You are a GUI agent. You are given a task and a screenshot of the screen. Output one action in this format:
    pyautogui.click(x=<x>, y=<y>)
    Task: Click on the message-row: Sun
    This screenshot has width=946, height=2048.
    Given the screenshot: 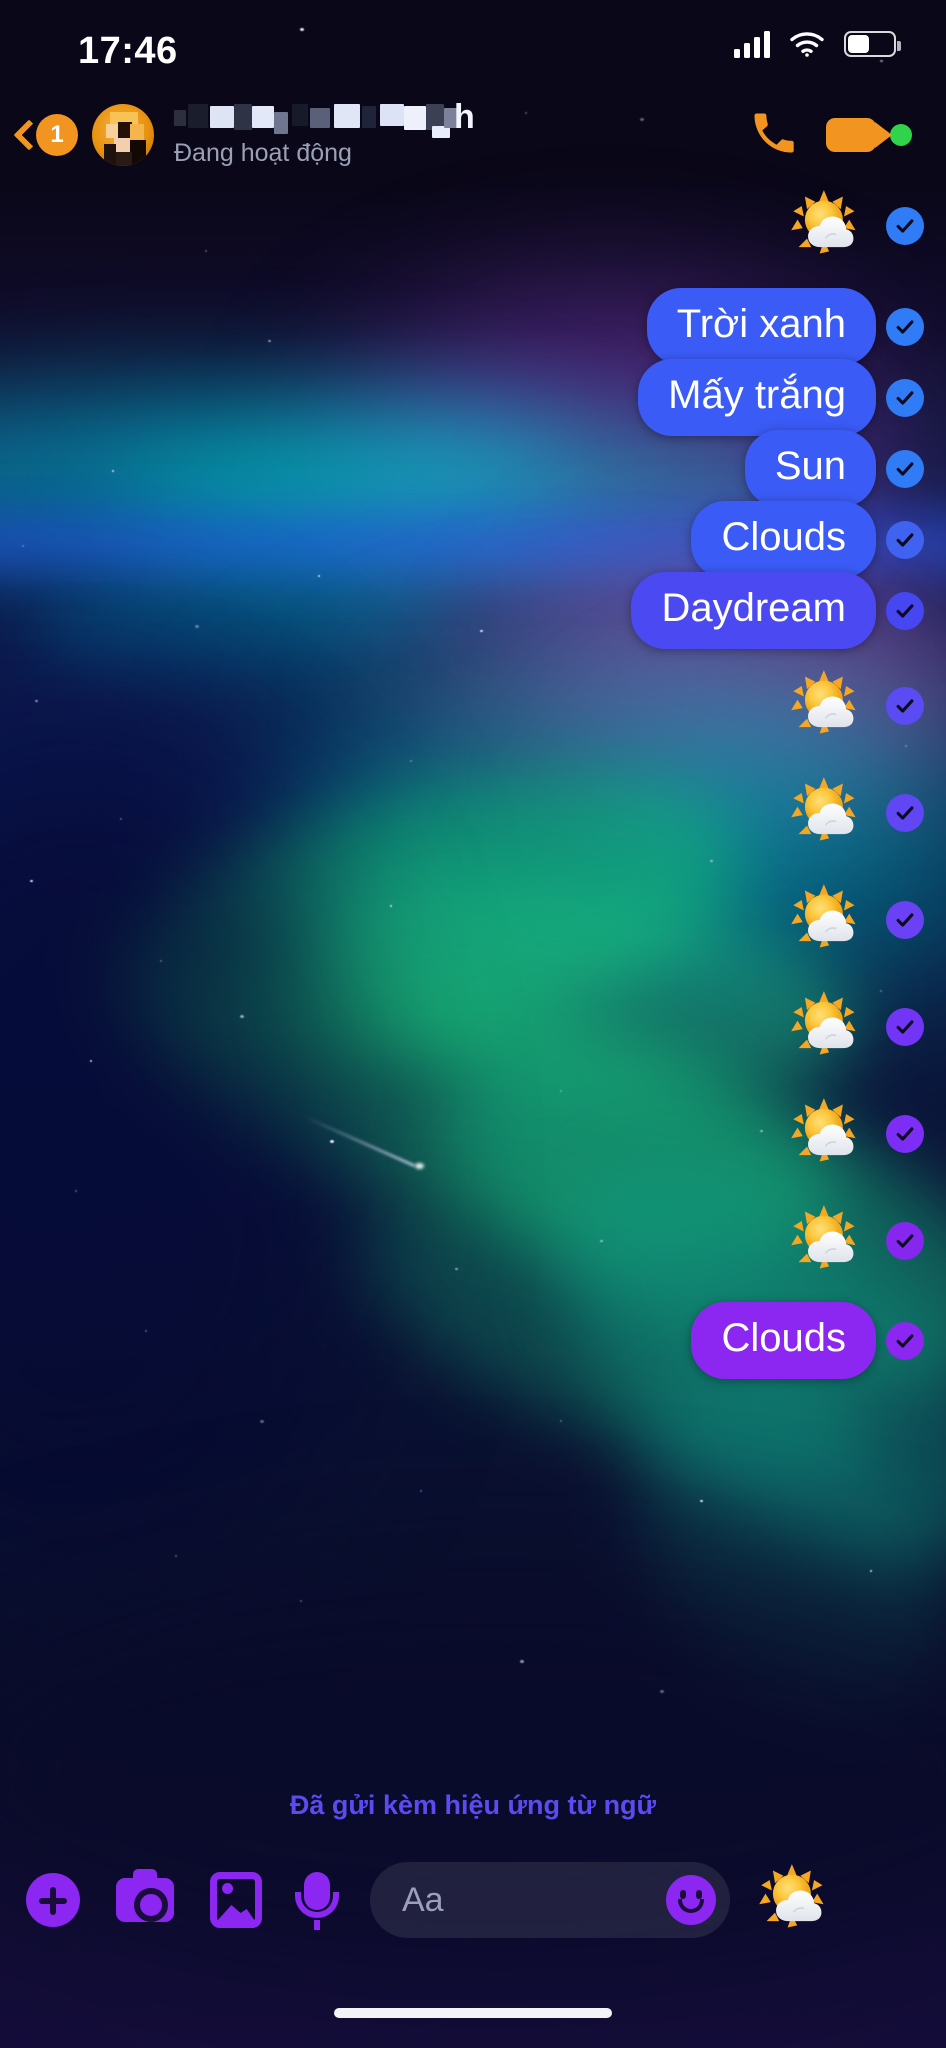 What is the action you would take?
    pyautogui.click(x=845, y=468)
    